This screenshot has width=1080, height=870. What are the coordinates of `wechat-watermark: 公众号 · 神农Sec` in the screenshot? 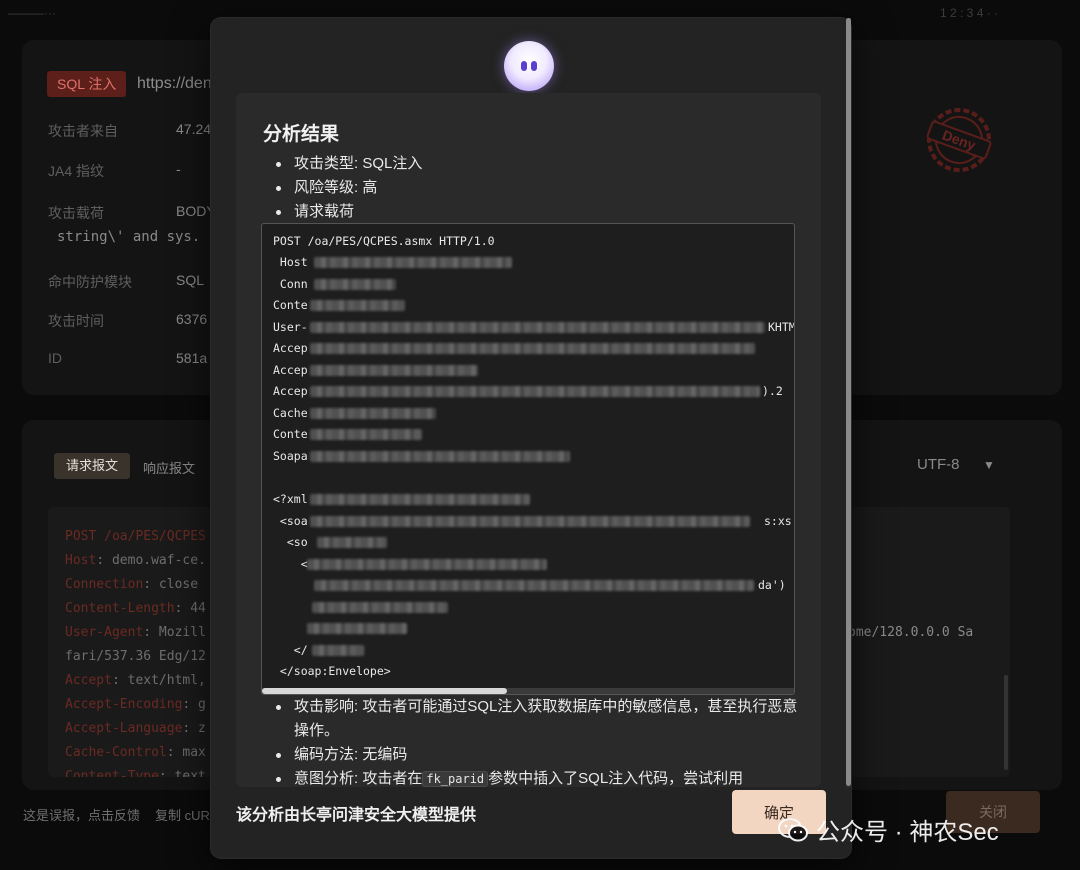 It's located at (888, 829).